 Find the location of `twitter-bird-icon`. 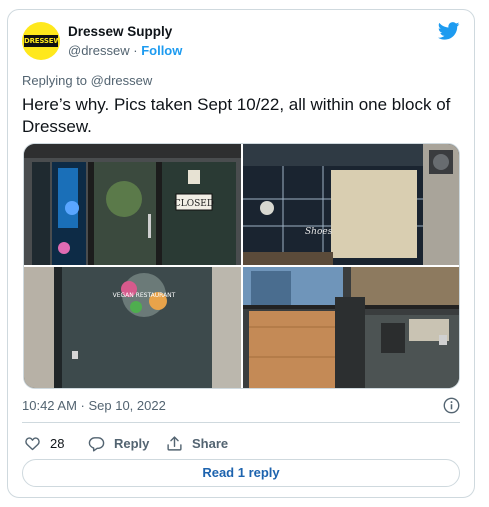

twitter-bird-icon is located at coordinates (449, 31).